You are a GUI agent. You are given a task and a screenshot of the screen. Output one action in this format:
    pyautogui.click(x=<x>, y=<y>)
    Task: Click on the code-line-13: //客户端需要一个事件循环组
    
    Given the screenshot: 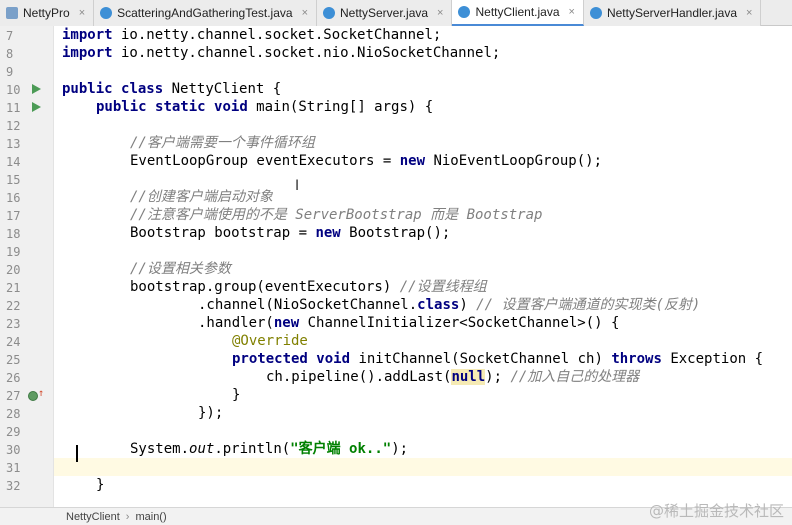 What is the action you would take?
    pyautogui.click(x=222, y=143)
    